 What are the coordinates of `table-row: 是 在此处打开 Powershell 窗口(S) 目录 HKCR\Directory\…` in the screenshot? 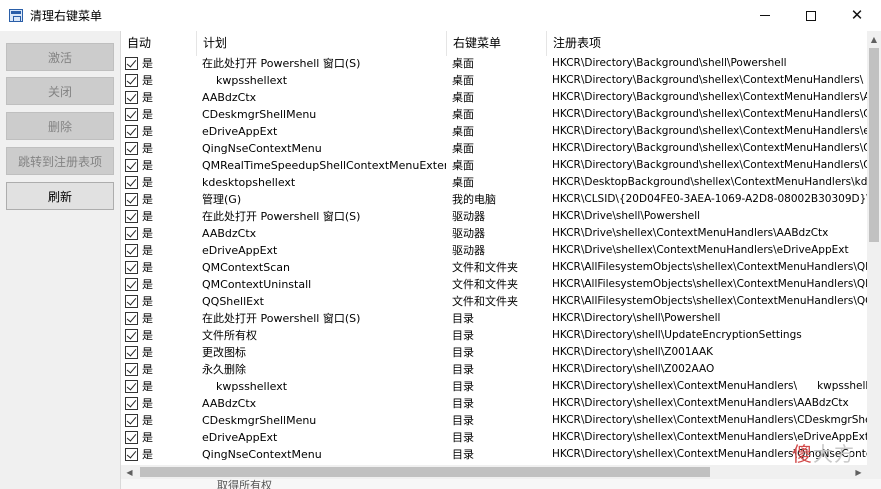 It's located at (494, 318).